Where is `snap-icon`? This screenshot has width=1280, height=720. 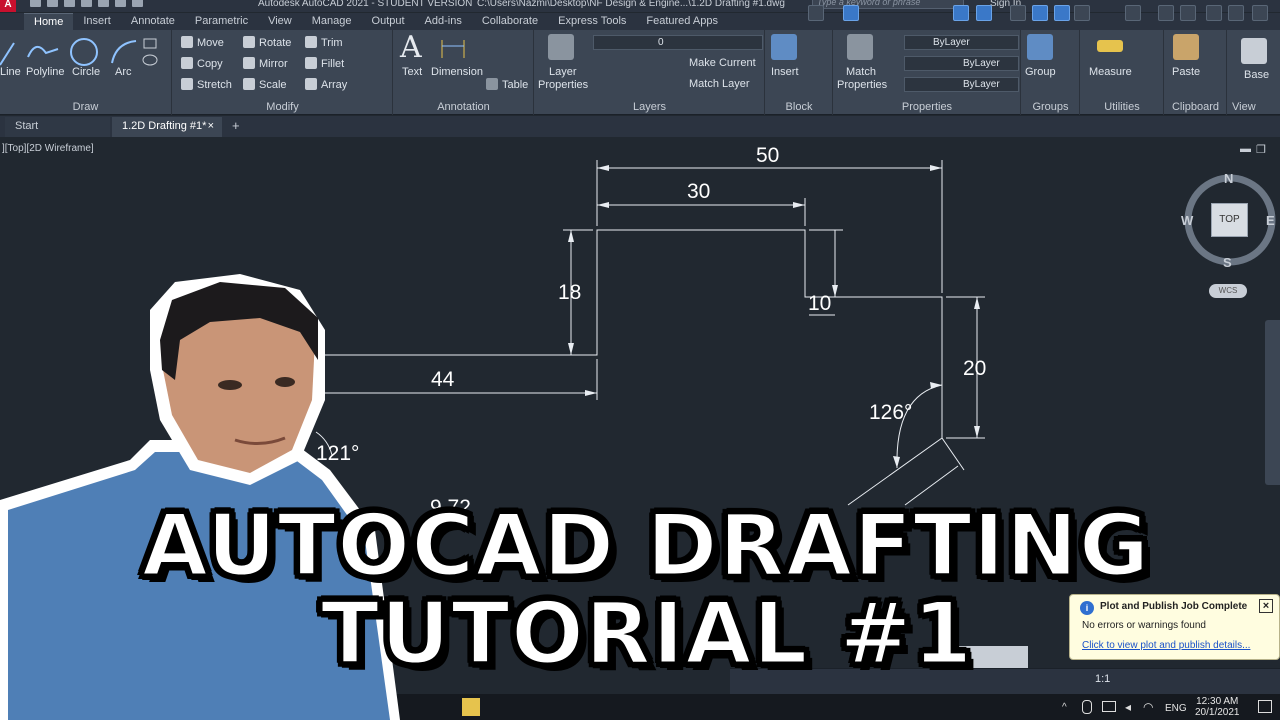
snap-icon is located at coordinates (851, 13).